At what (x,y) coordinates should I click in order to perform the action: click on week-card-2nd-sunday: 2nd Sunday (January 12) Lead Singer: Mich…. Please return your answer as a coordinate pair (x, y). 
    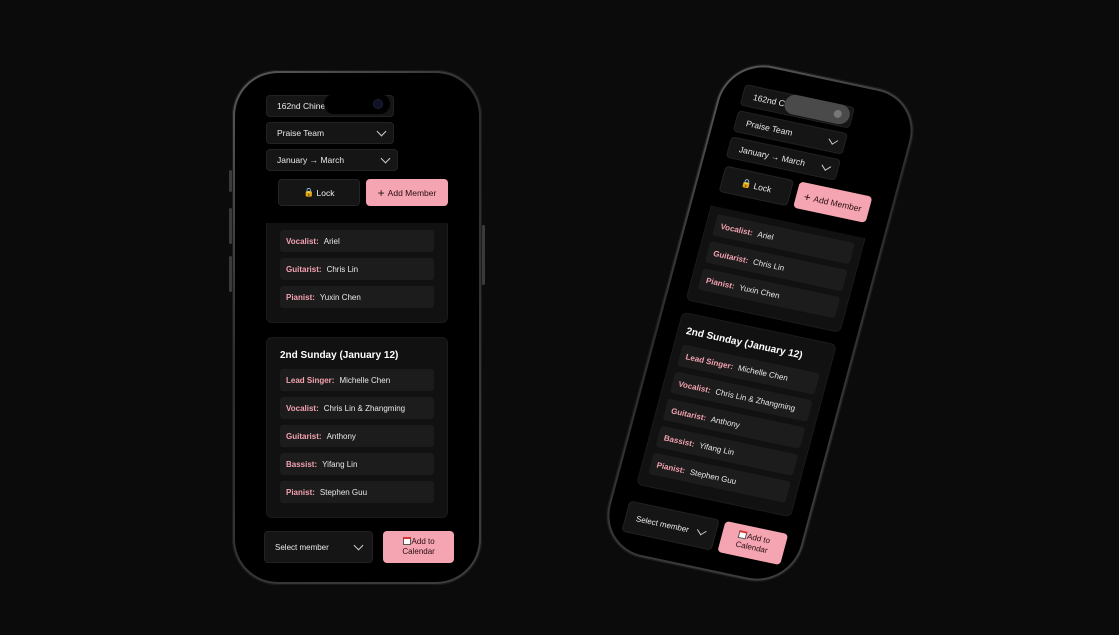
    Looking at the image, I should click on (357, 427).